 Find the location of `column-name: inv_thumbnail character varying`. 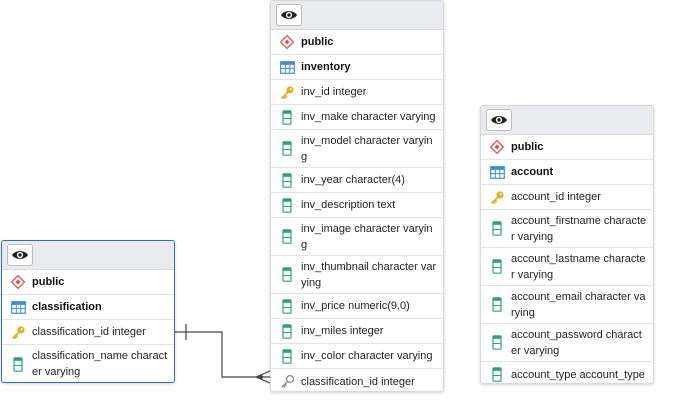

column-name: inv_thumbnail character varying is located at coordinates (369, 274).